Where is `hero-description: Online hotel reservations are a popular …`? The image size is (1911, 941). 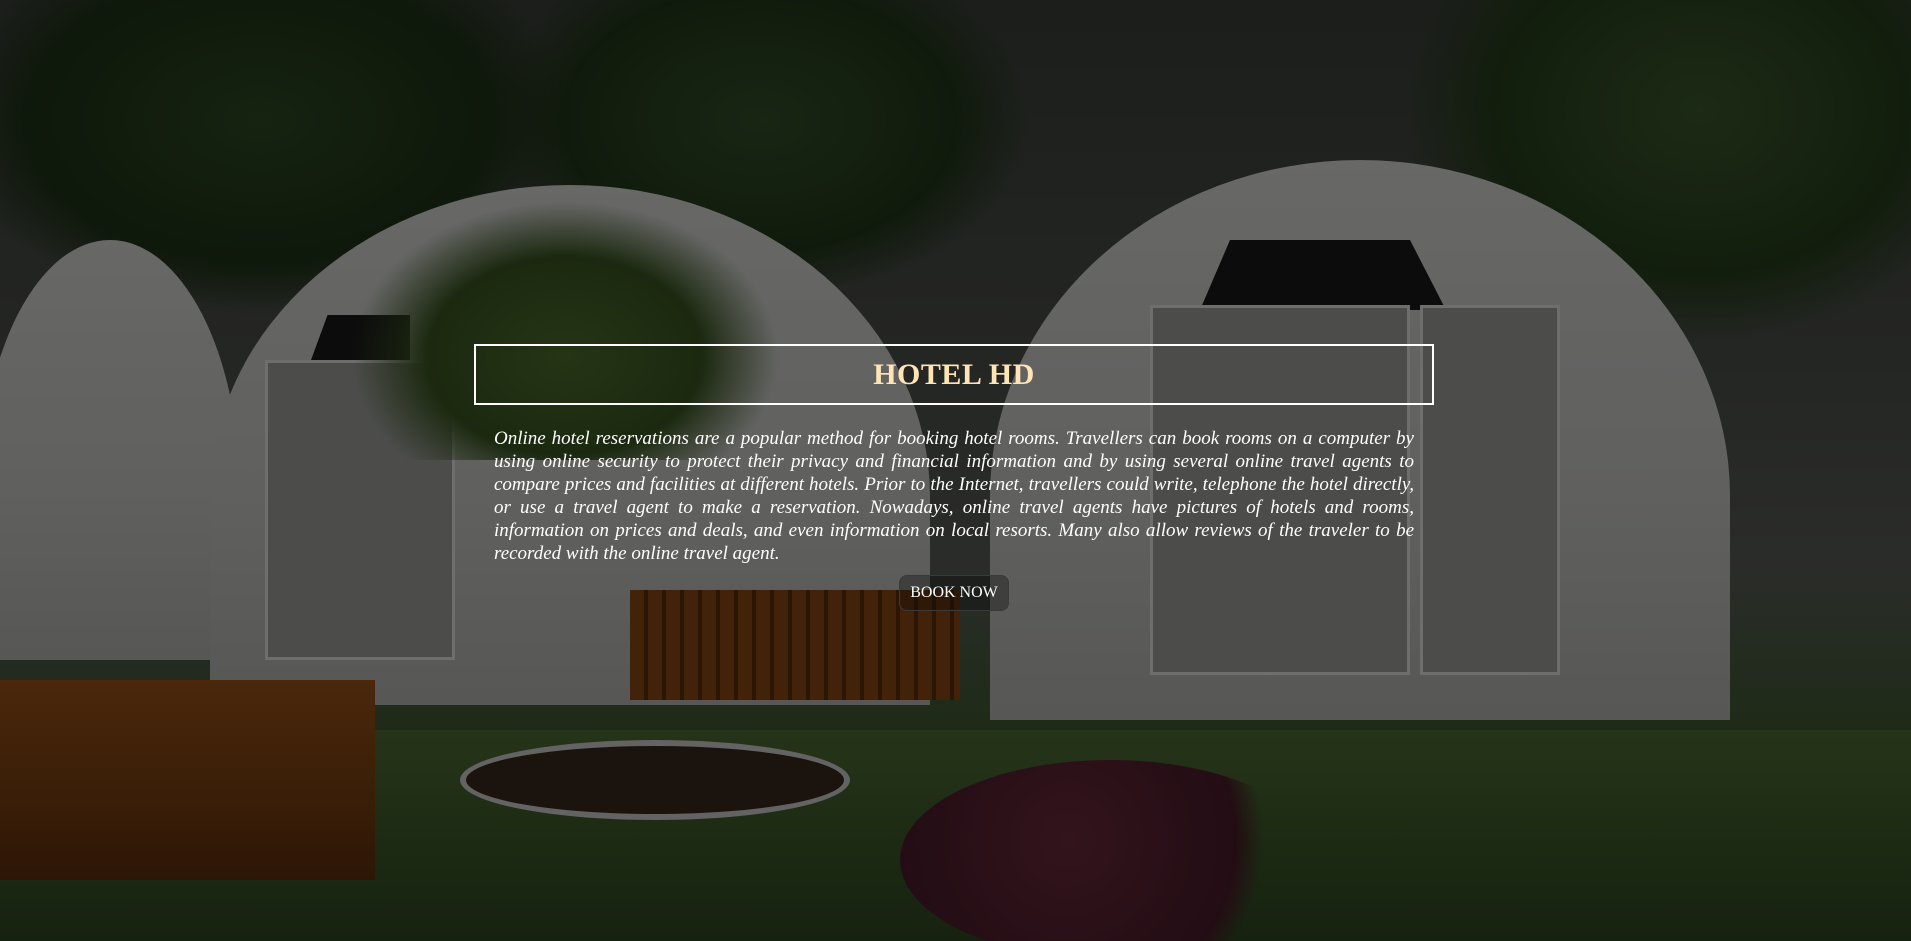 hero-description: Online hotel reservations are a popular … is located at coordinates (954, 496).